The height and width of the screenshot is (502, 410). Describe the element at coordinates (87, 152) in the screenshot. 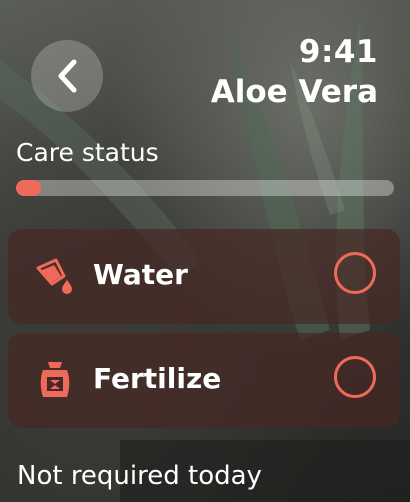

I see `care-status-label: Care status` at that location.